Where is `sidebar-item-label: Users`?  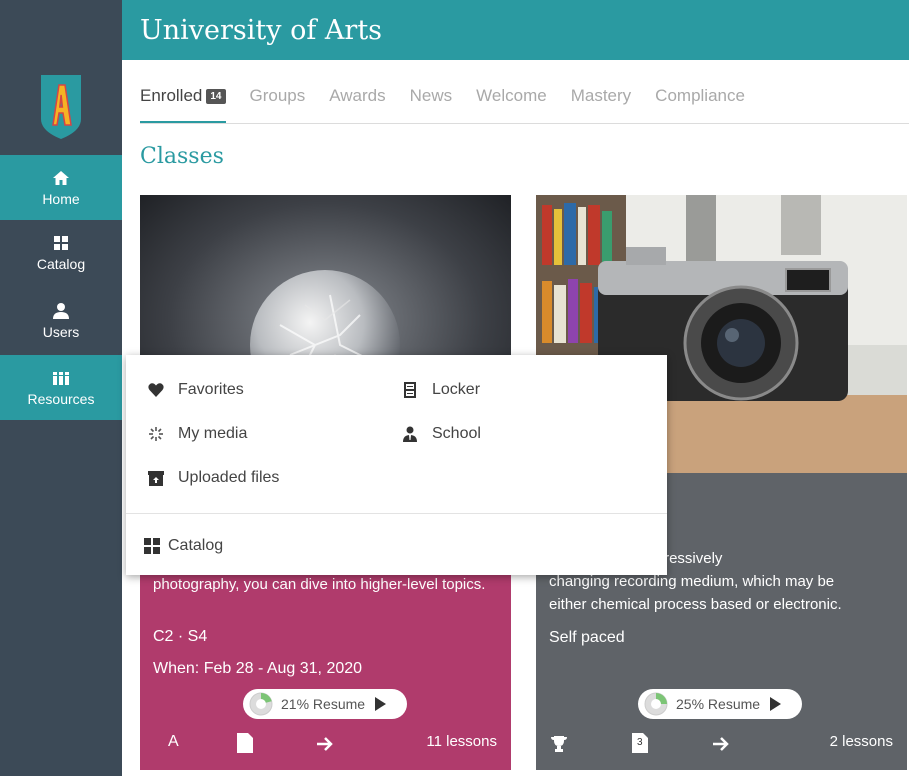
sidebar-item-label: Users is located at coordinates (61, 331).